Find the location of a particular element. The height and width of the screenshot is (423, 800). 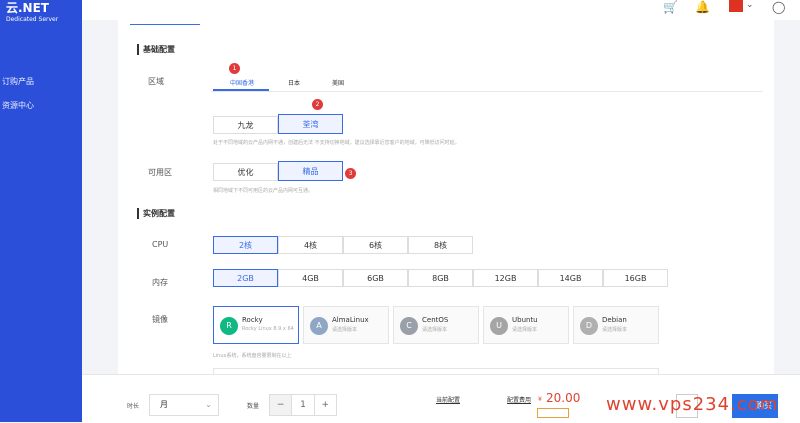

image-note: Linux系统，系统盘容量限制在以上 is located at coordinates (252, 356).